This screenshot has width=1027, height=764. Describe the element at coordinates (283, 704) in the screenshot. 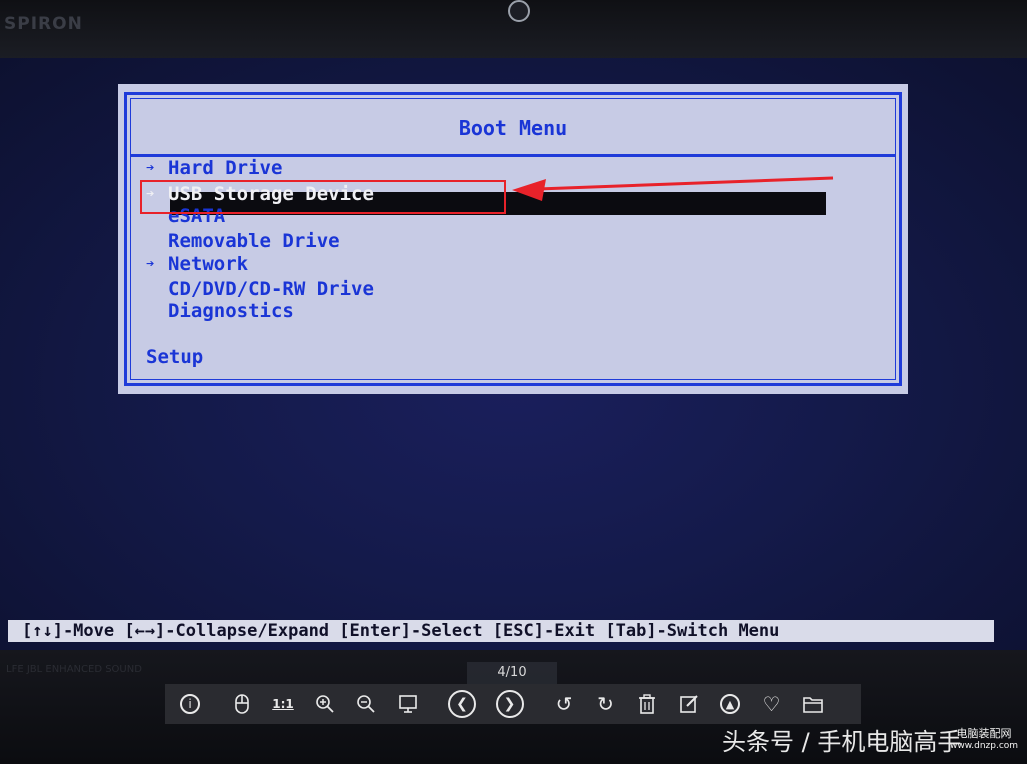

I see `actual-size-icon: 1:1` at that location.